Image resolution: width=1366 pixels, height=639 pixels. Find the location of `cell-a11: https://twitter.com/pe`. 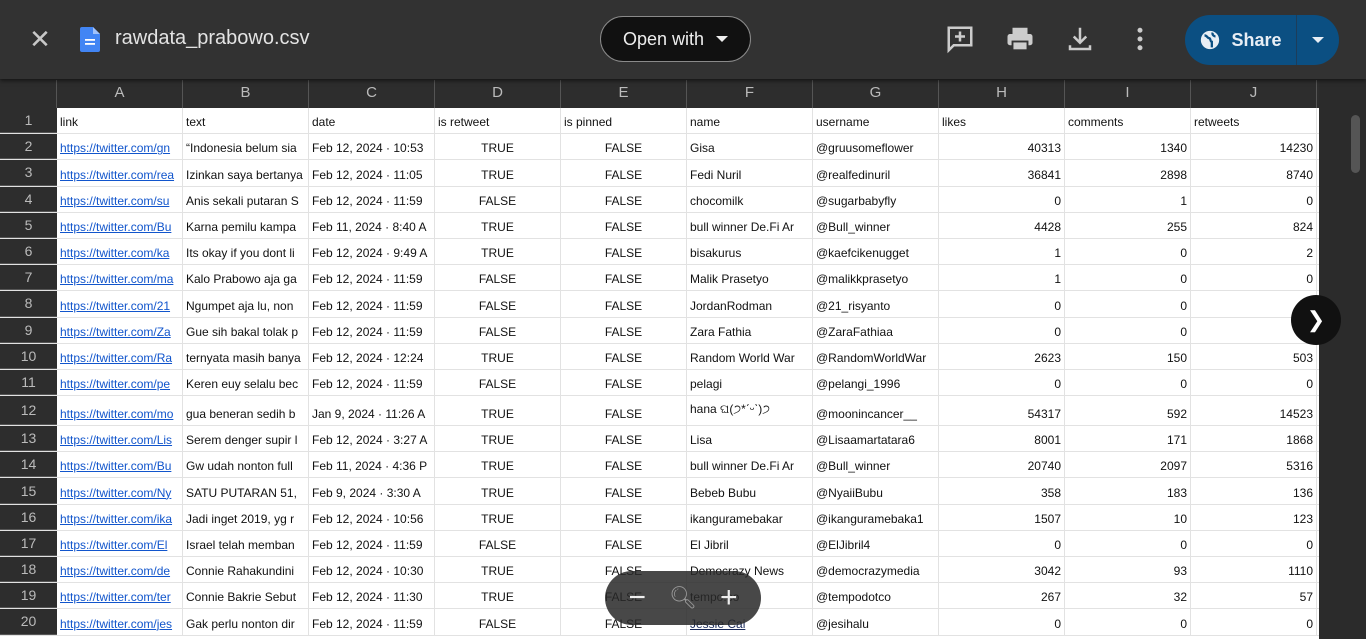

cell-a11: https://twitter.com/pe is located at coordinates (120, 382).